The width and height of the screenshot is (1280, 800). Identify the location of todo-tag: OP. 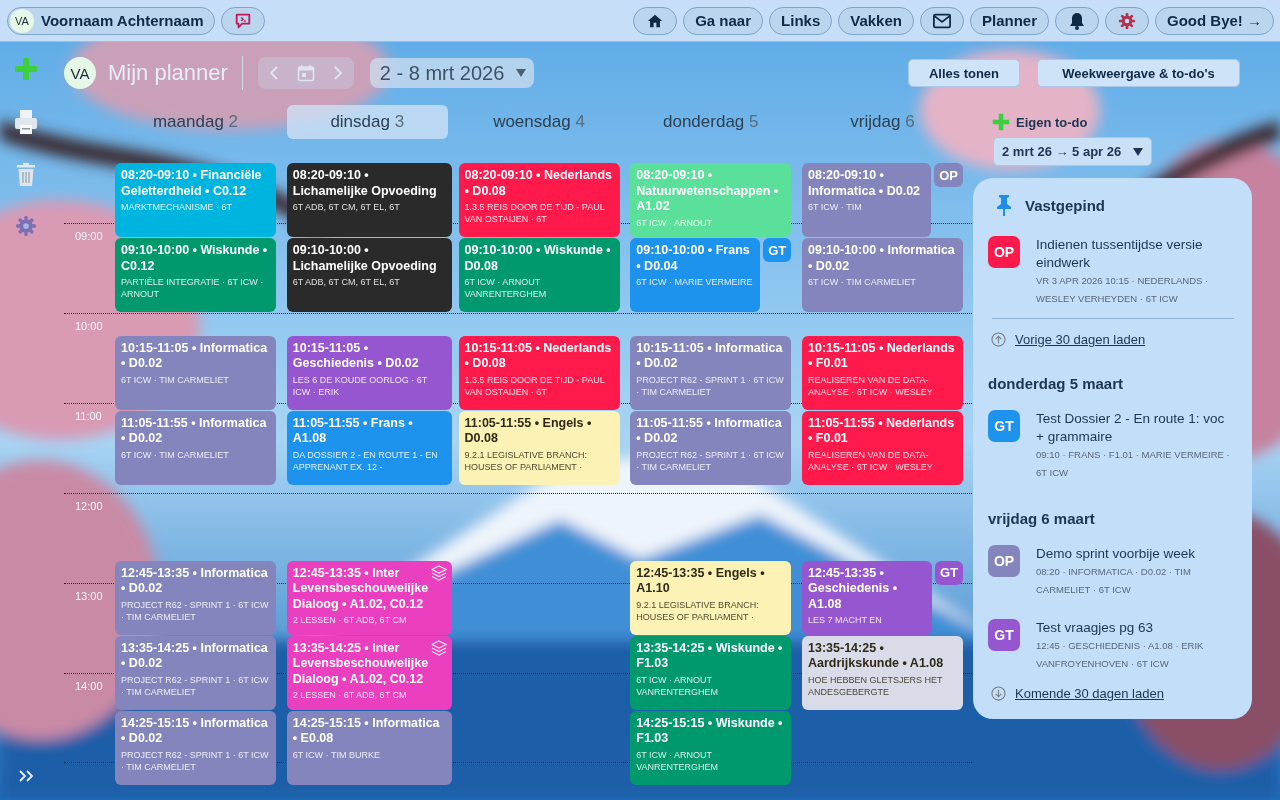
(1004, 252).